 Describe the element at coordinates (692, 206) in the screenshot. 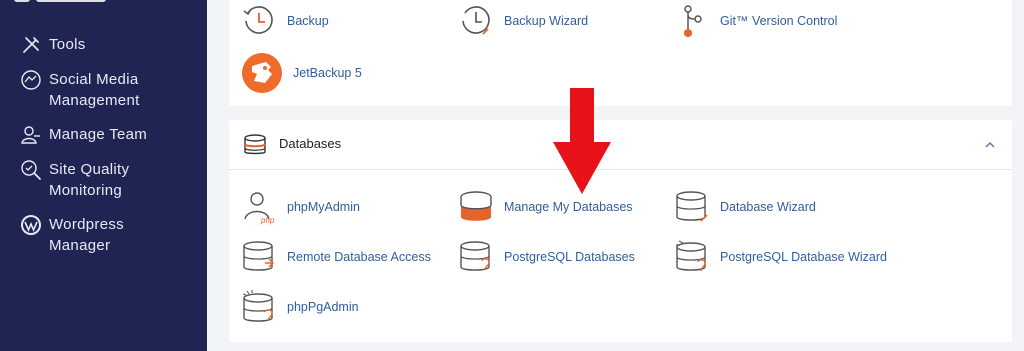

I see `database-wizard-icon` at that location.